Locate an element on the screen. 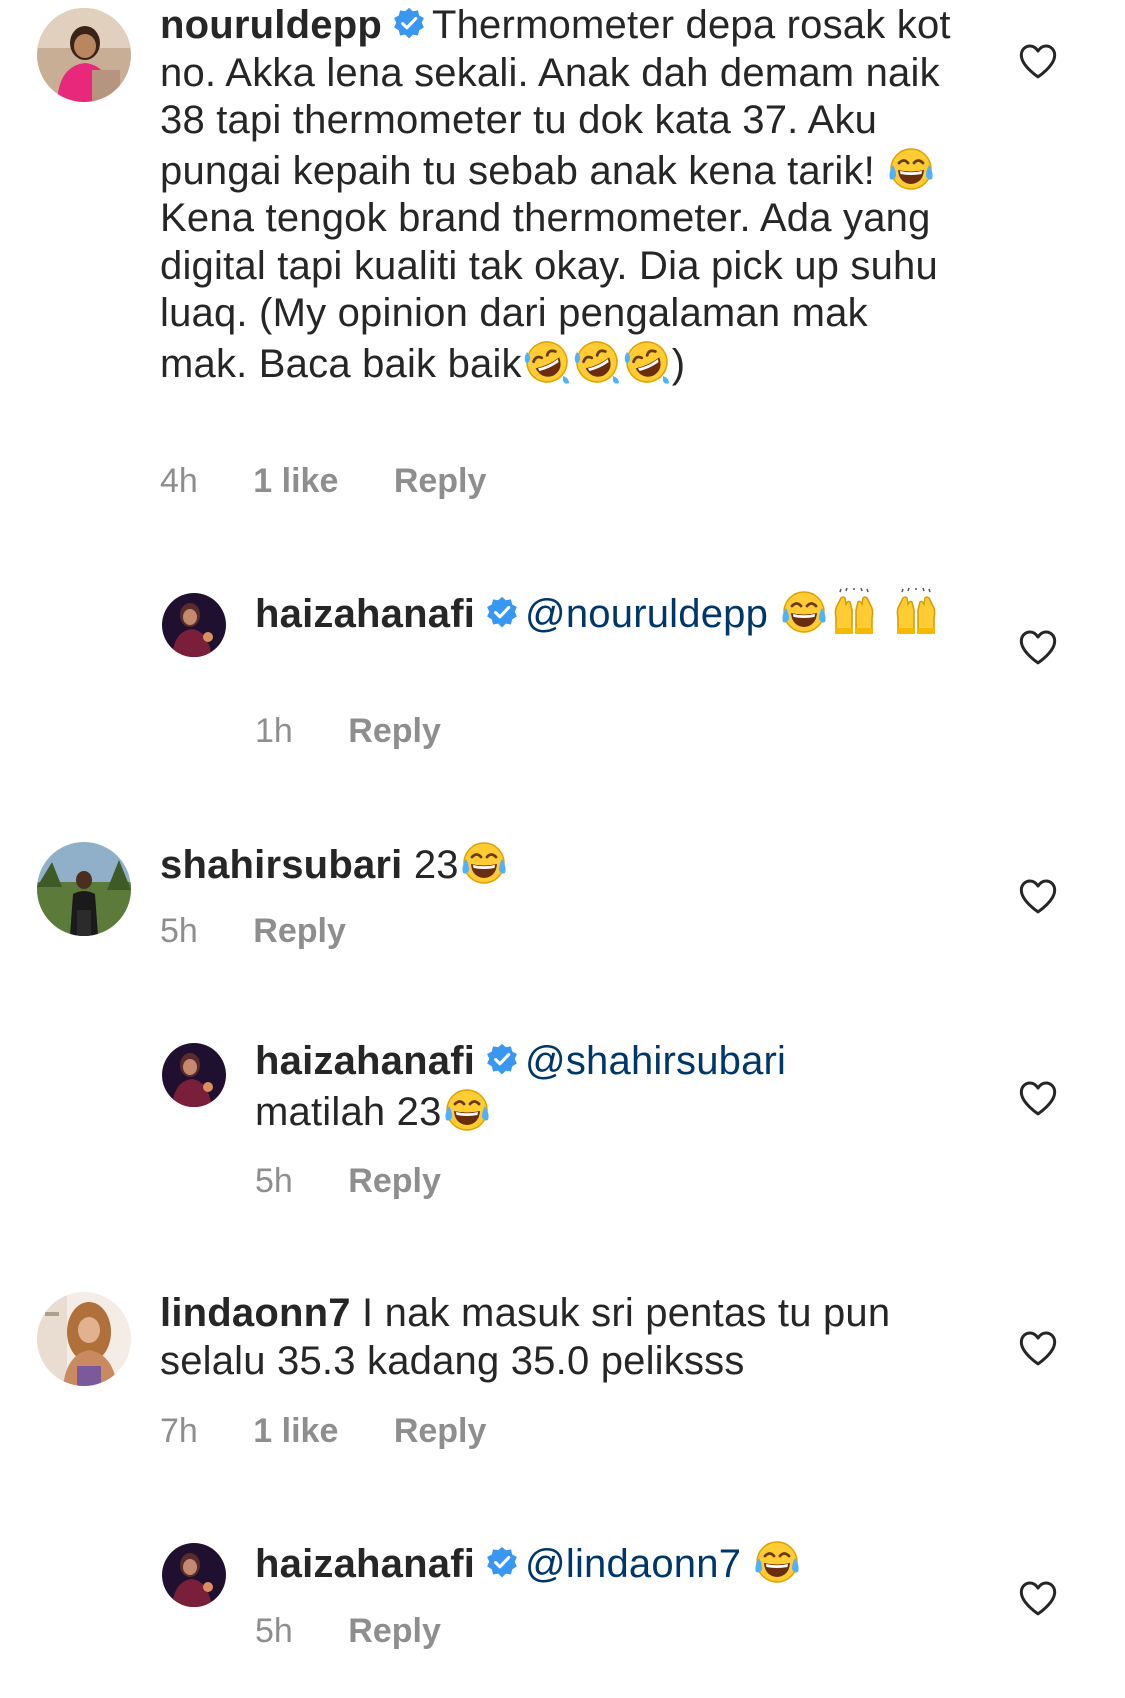  comment-meta: 4h 1 like Reply is located at coordinates (323, 481).